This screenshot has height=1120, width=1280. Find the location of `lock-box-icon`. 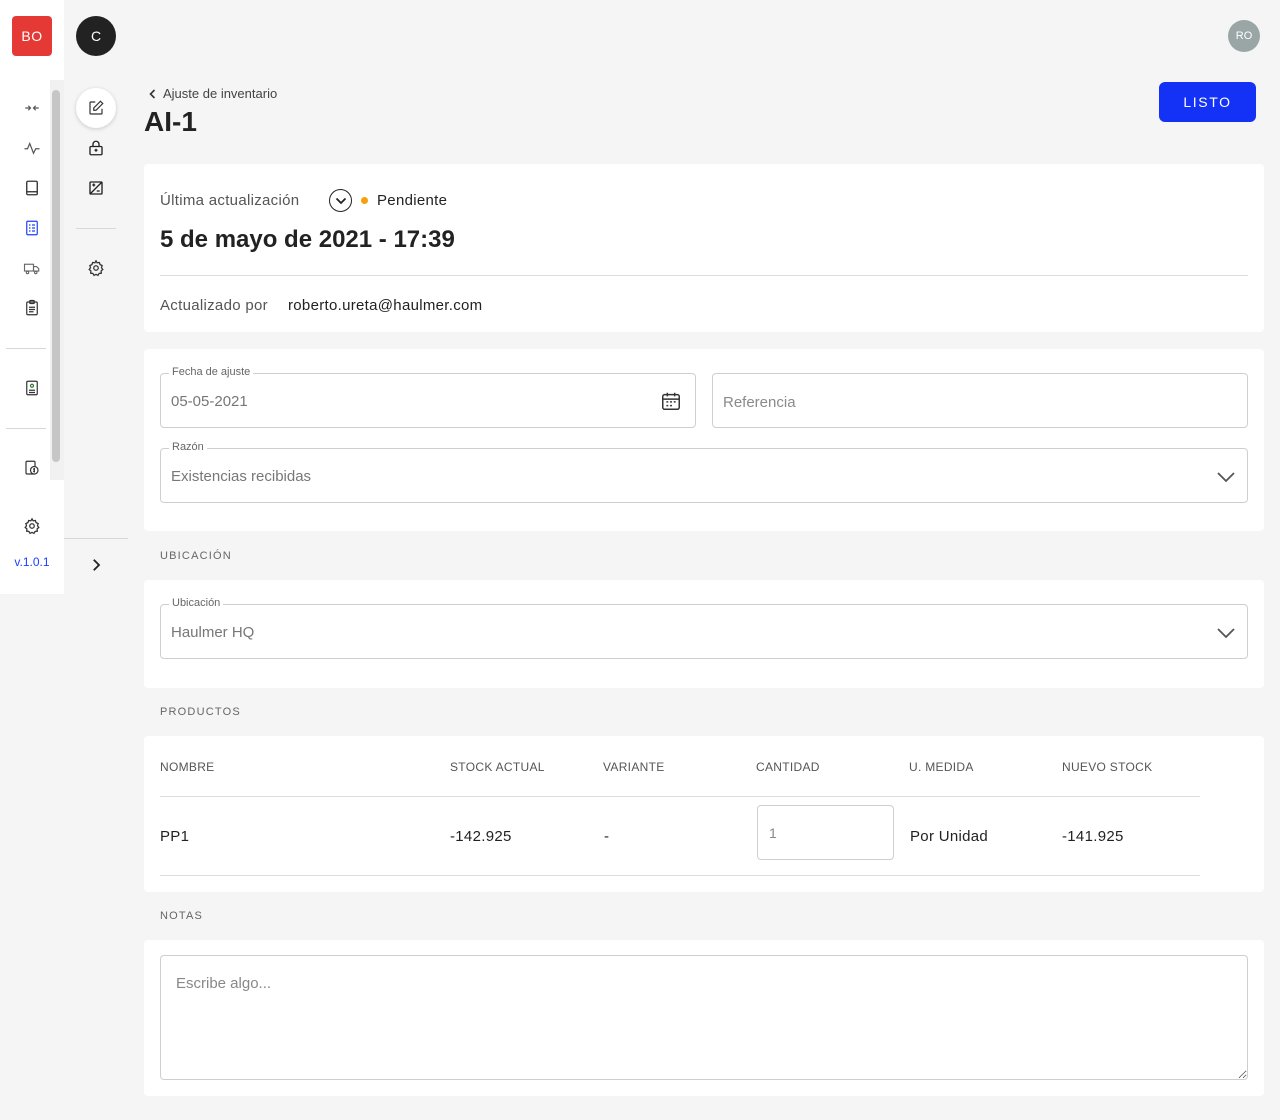

lock-box-icon is located at coordinates (96, 148).